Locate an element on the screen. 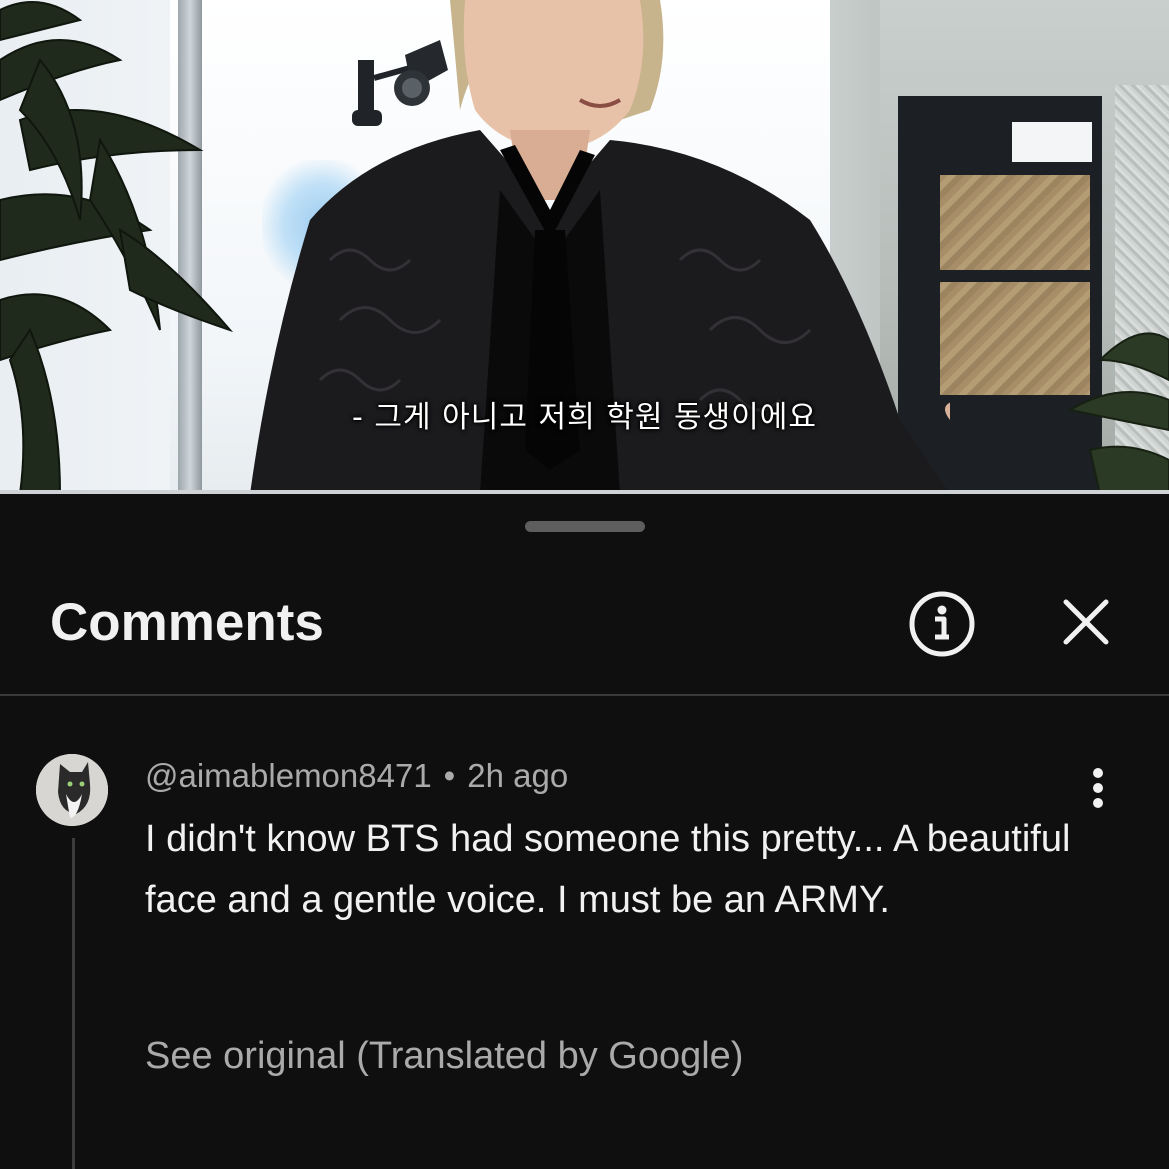  avatar-cat-image is located at coordinates (72, 790).